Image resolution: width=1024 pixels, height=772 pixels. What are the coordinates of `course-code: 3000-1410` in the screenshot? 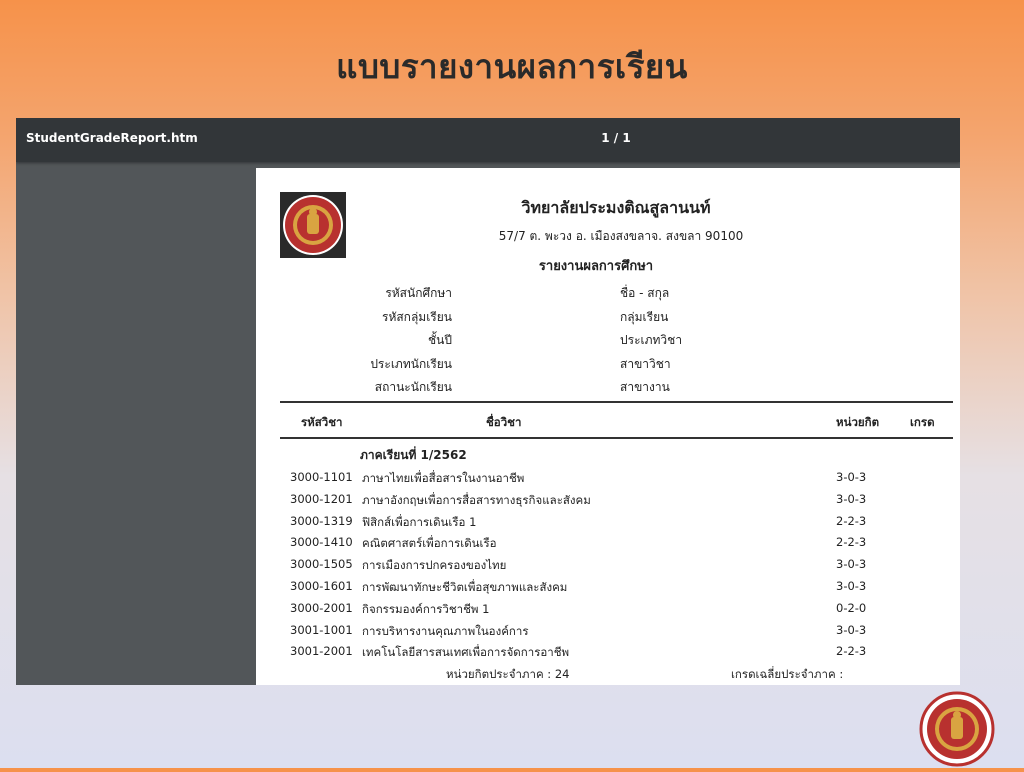 It's located at (321, 542).